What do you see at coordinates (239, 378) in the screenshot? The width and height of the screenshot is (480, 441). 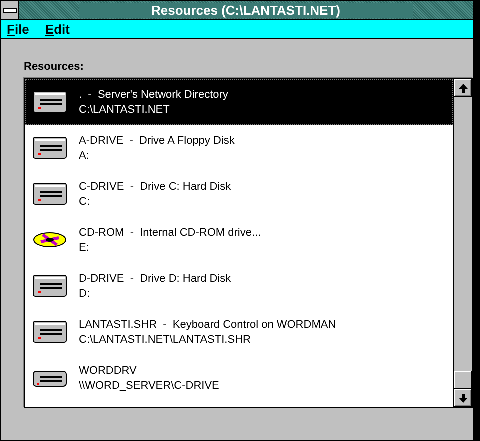 I see `resource-item: WORDDRV \\WORD_SERVER\C-DRIVE` at bounding box center [239, 378].